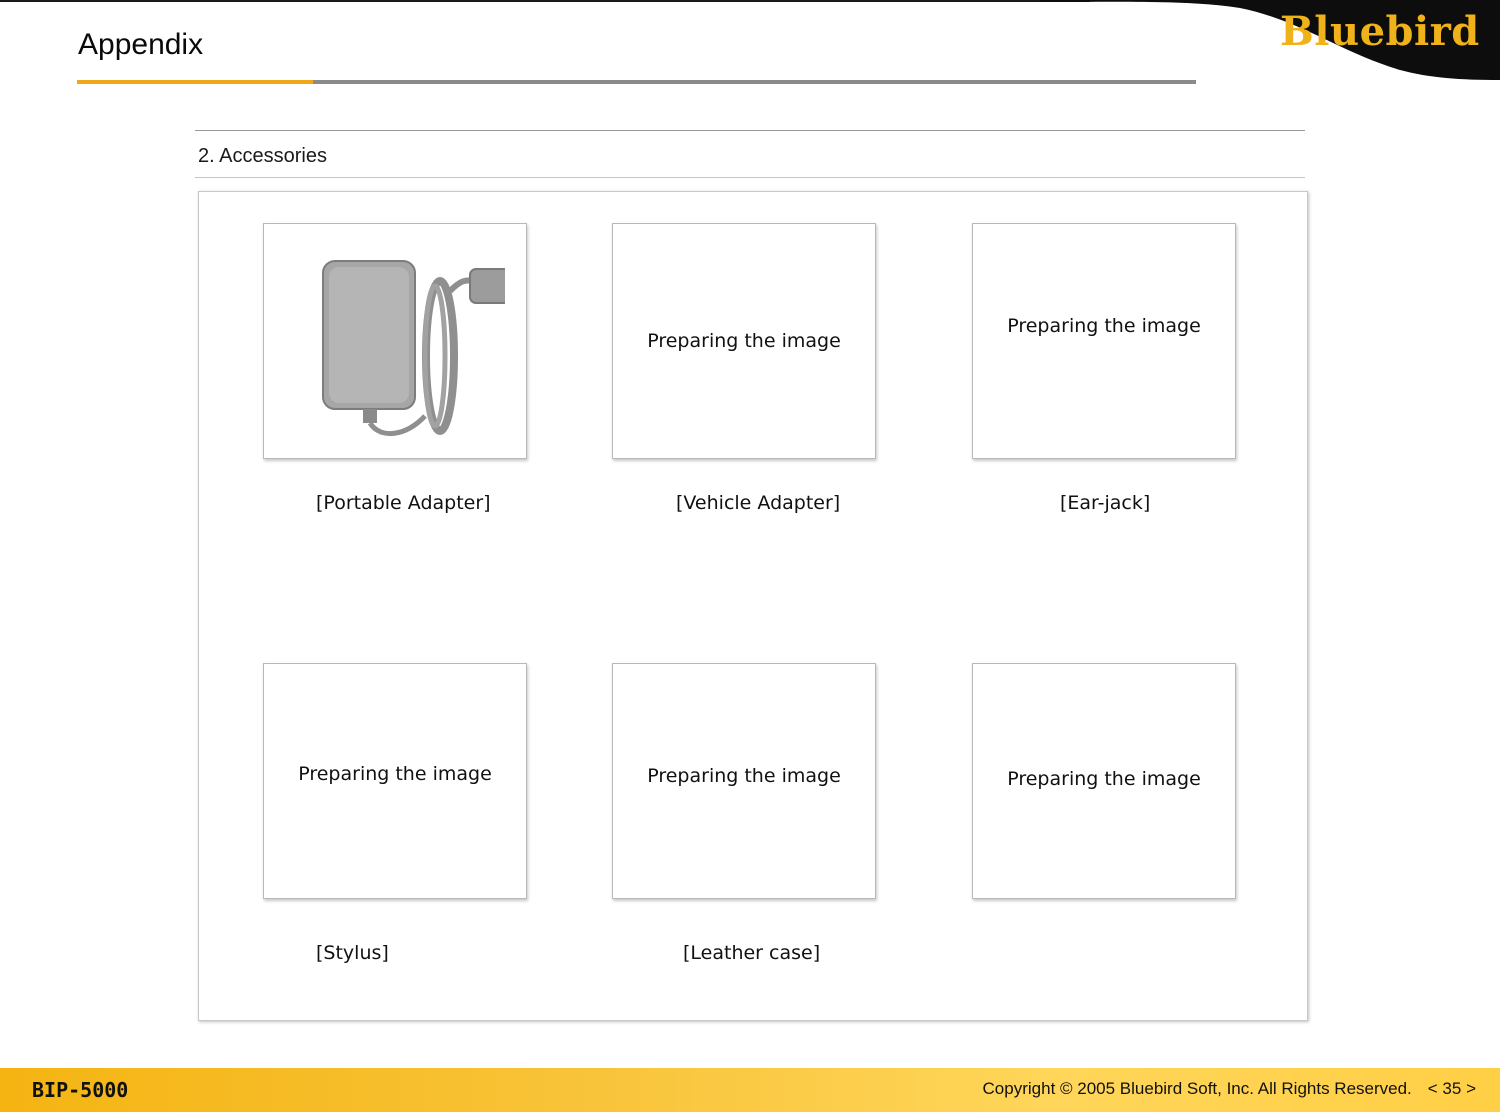 The height and width of the screenshot is (1112, 1500). Describe the element at coordinates (1105, 503) in the screenshot. I see `caption-ear-jack: [Ear-jack]` at that location.